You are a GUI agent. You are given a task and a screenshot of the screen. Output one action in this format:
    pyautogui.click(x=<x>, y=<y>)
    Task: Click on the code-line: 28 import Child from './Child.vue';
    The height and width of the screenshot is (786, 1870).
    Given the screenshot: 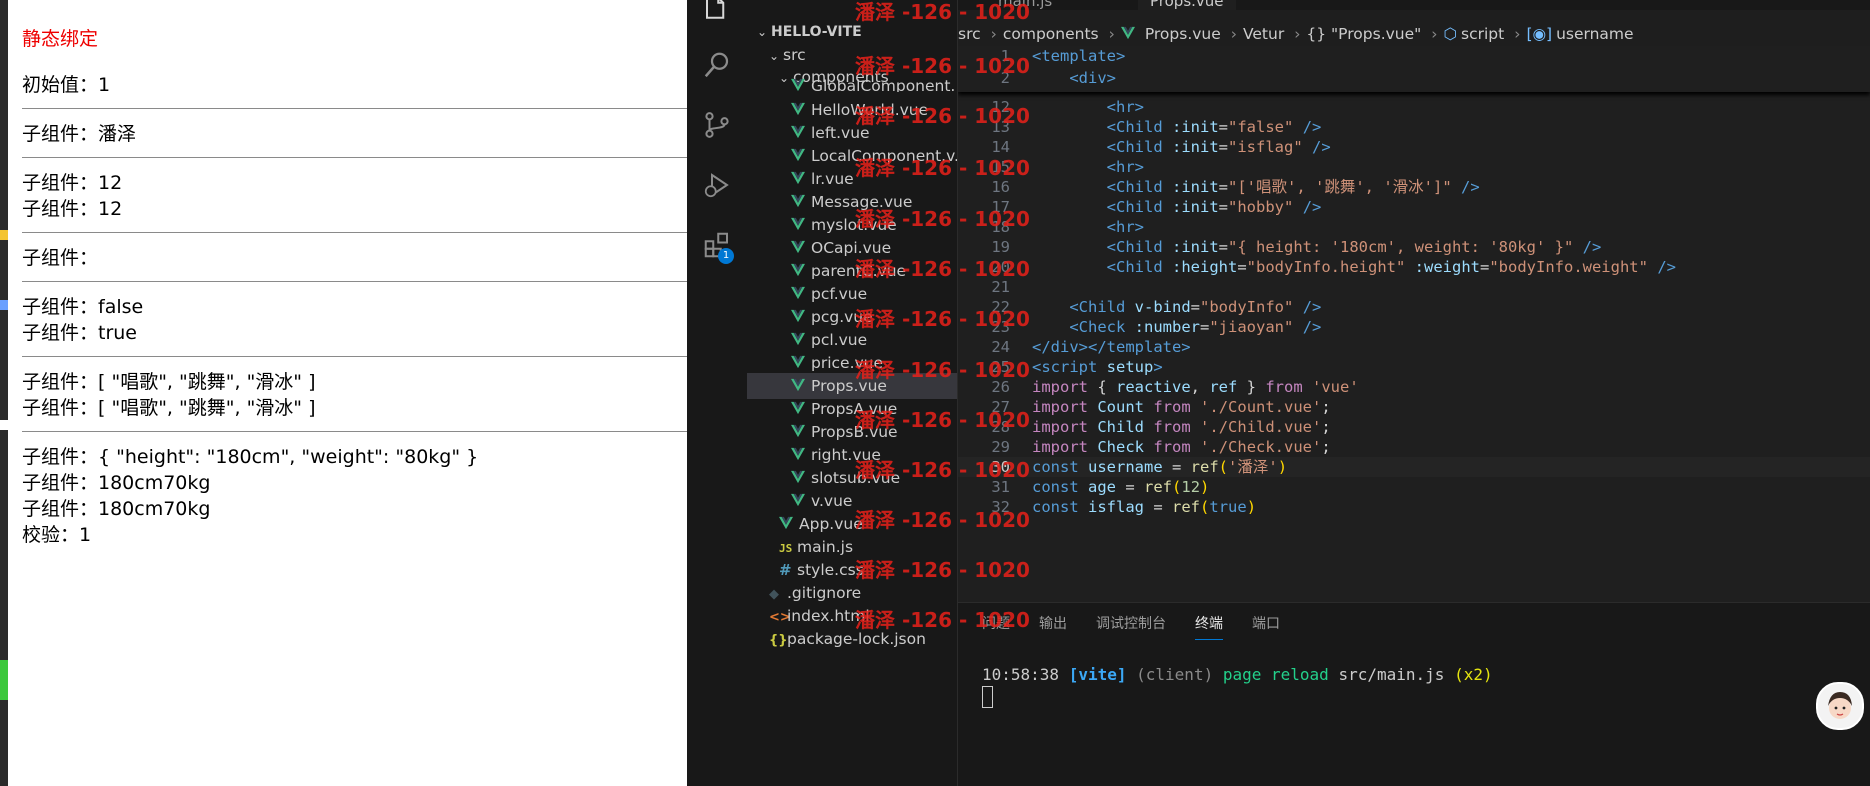 What is the action you would take?
    pyautogui.click(x=1414, y=427)
    